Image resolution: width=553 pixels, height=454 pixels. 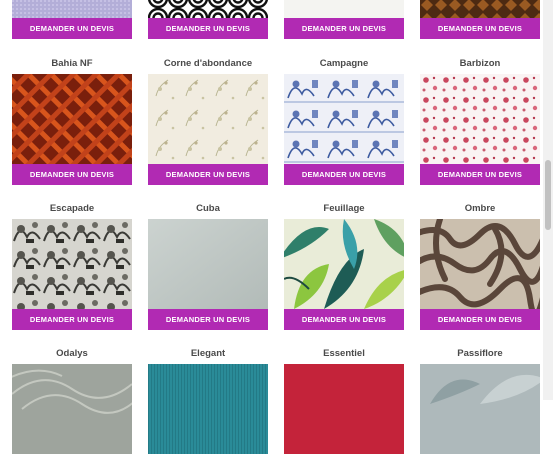 I want to click on page-scrollbar, so click(x=548, y=200).